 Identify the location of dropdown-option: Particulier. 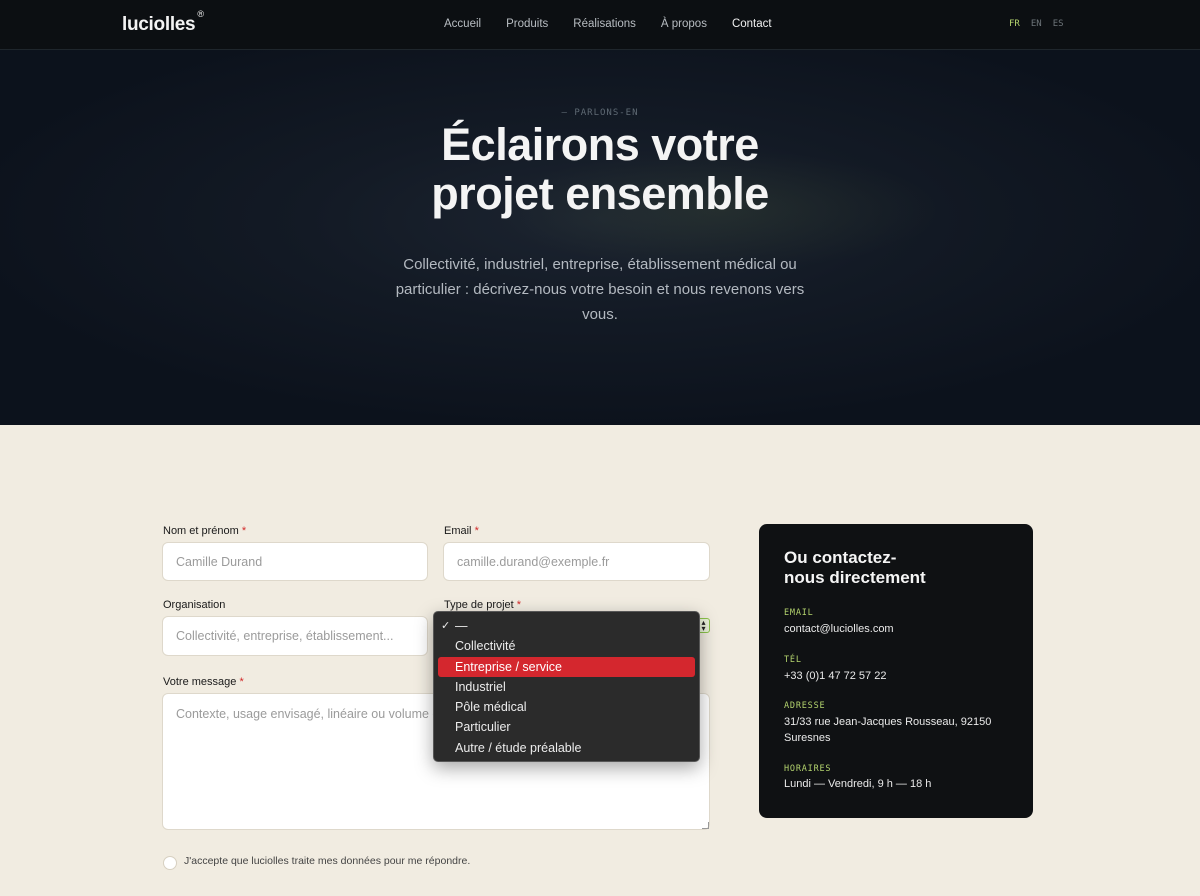
(566, 727).